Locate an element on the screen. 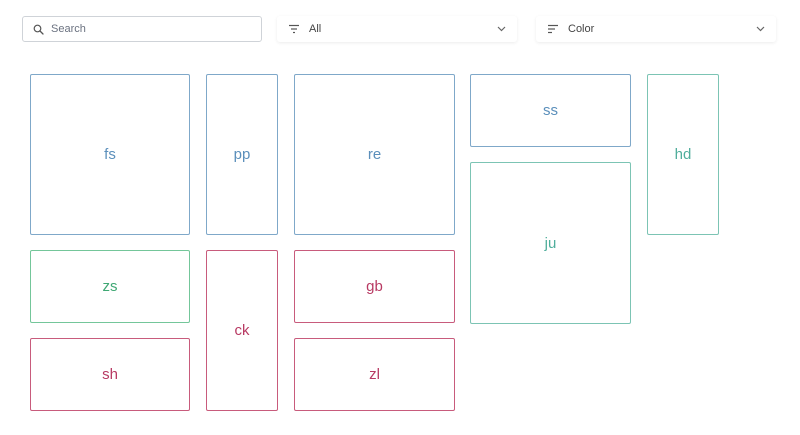 This screenshot has height=435, width=800. tile-gb: gb is located at coordinates (374, 286).